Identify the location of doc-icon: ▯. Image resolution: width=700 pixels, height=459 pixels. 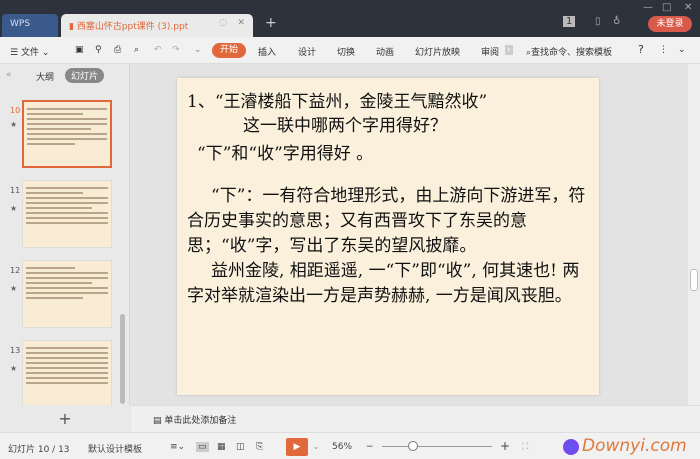
(598, 21).